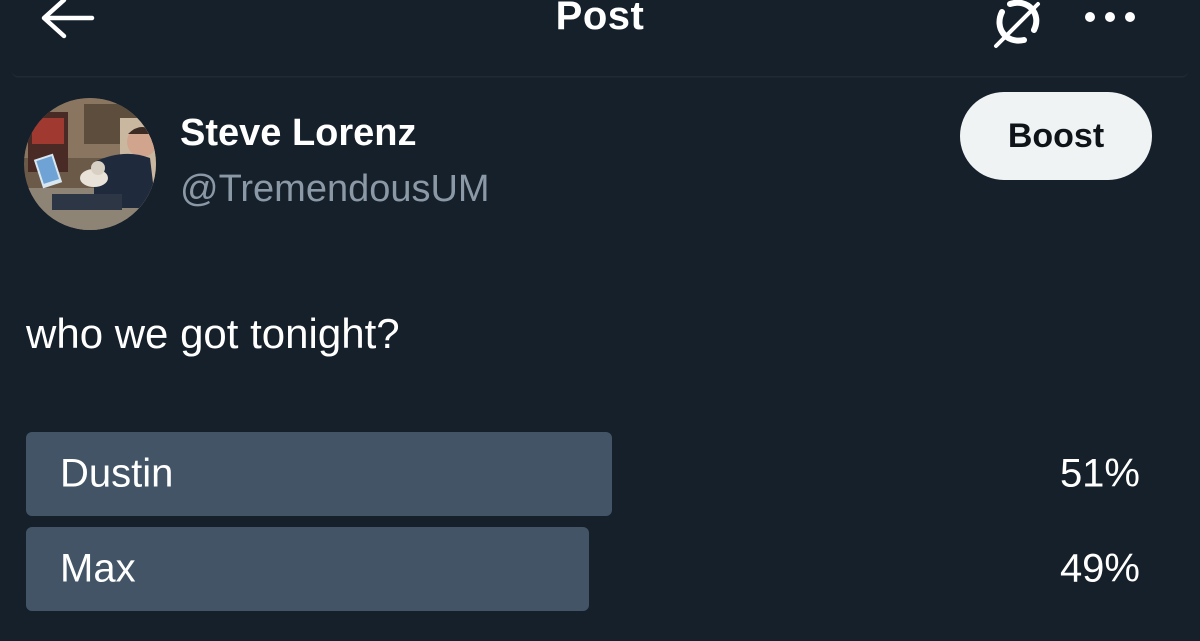  Describe the element at coordinates (213, 333) in the screenshot. I see `post-text: who we got tonight?` at that location.